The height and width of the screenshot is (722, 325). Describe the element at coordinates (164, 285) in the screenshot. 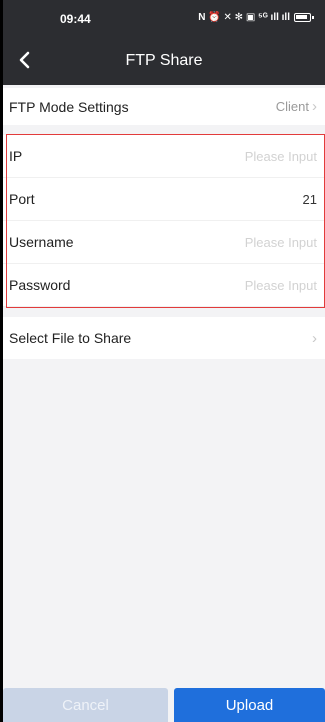

I see `password-row: Password Please Input` at that location.